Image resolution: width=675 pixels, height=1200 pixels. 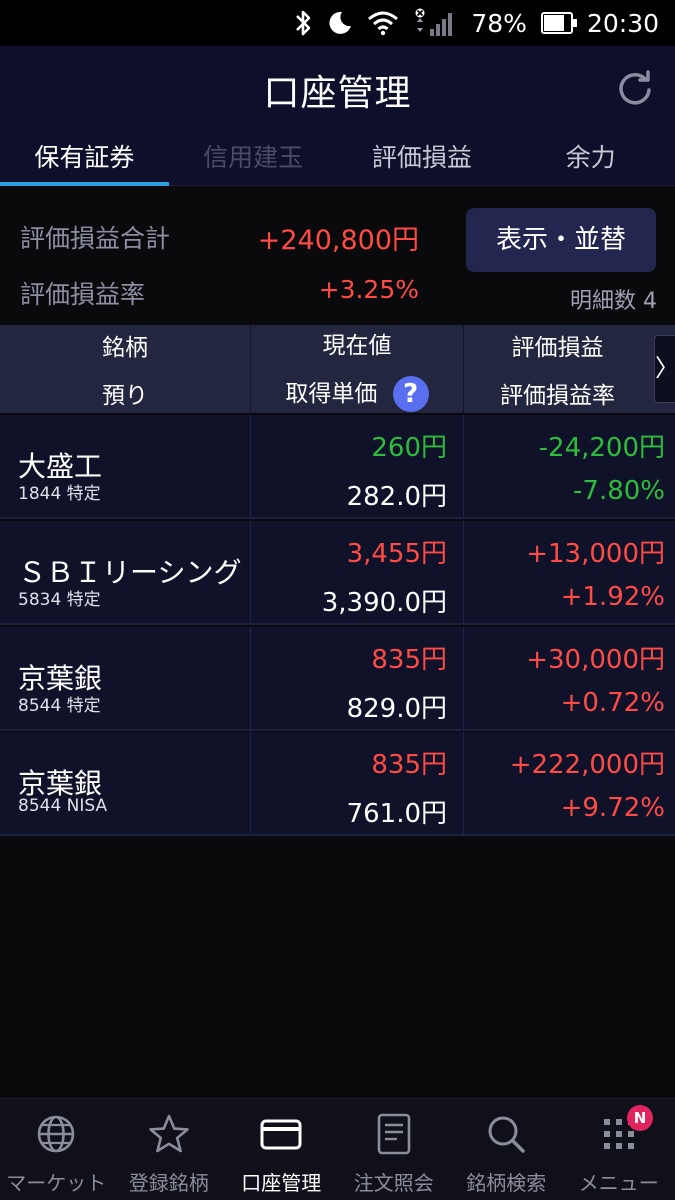 I want to click on header-stock-label: 銘柄, so click(x=125, y=348).